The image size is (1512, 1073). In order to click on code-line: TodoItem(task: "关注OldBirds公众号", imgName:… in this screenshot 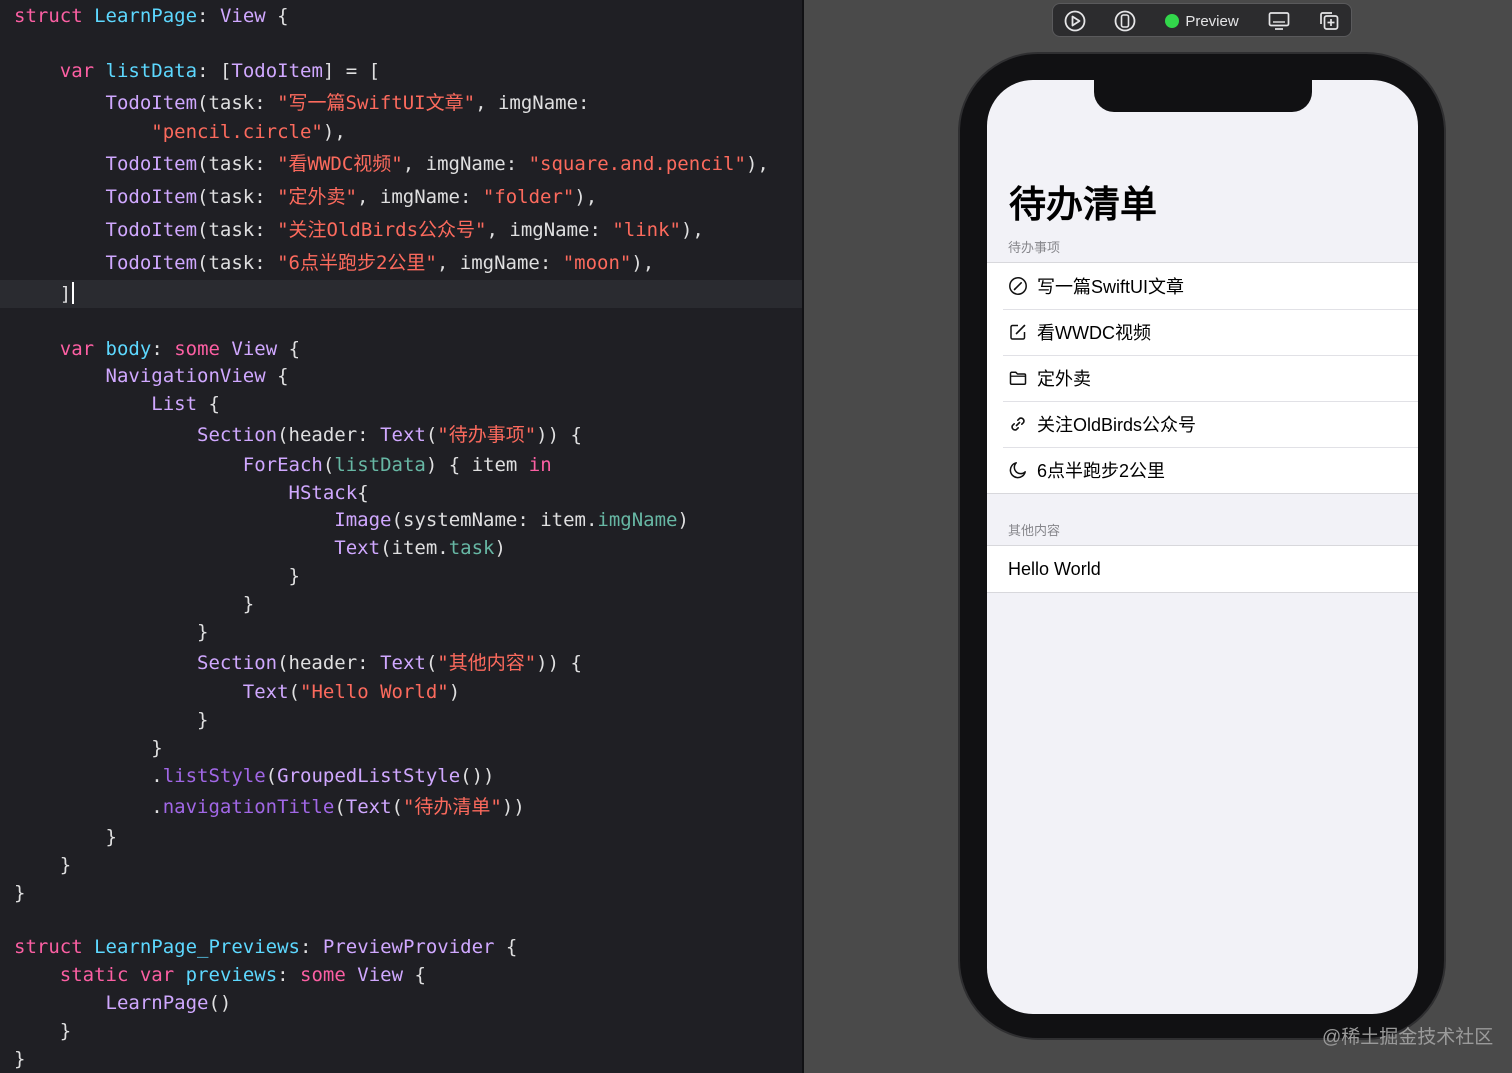, I will do `click(359, 230)`.